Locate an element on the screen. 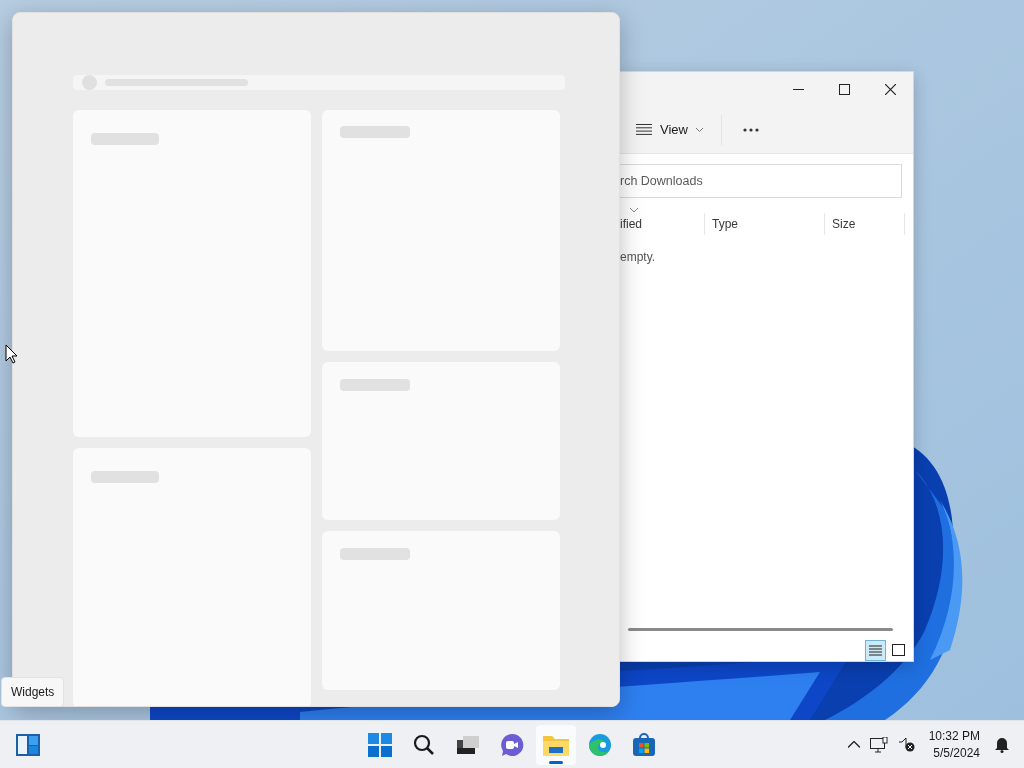 This screenshot has width=1024, height=768. close-icon is located at coordinates (890, 89).